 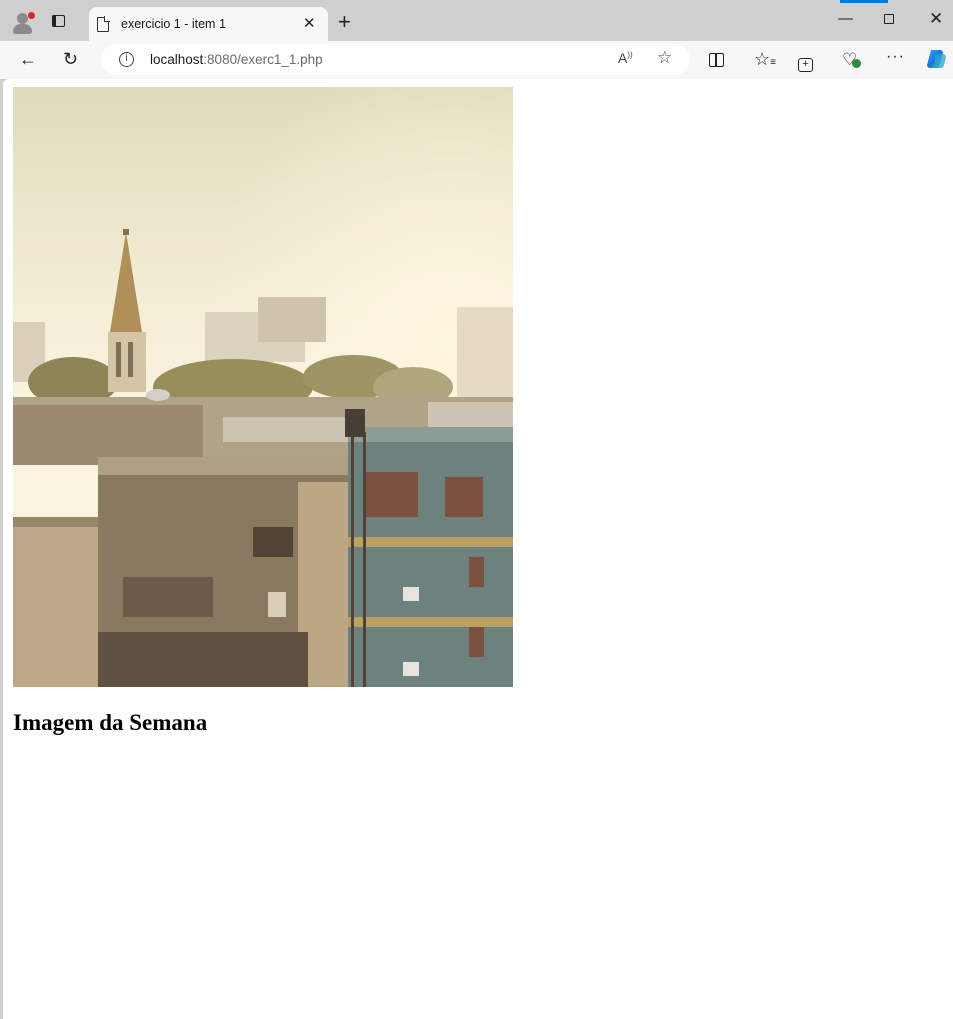 What do you see at coordinates (344, 22) in the screenshot?
I see `new-tab-icon: +` at bounding box center [344, 22].